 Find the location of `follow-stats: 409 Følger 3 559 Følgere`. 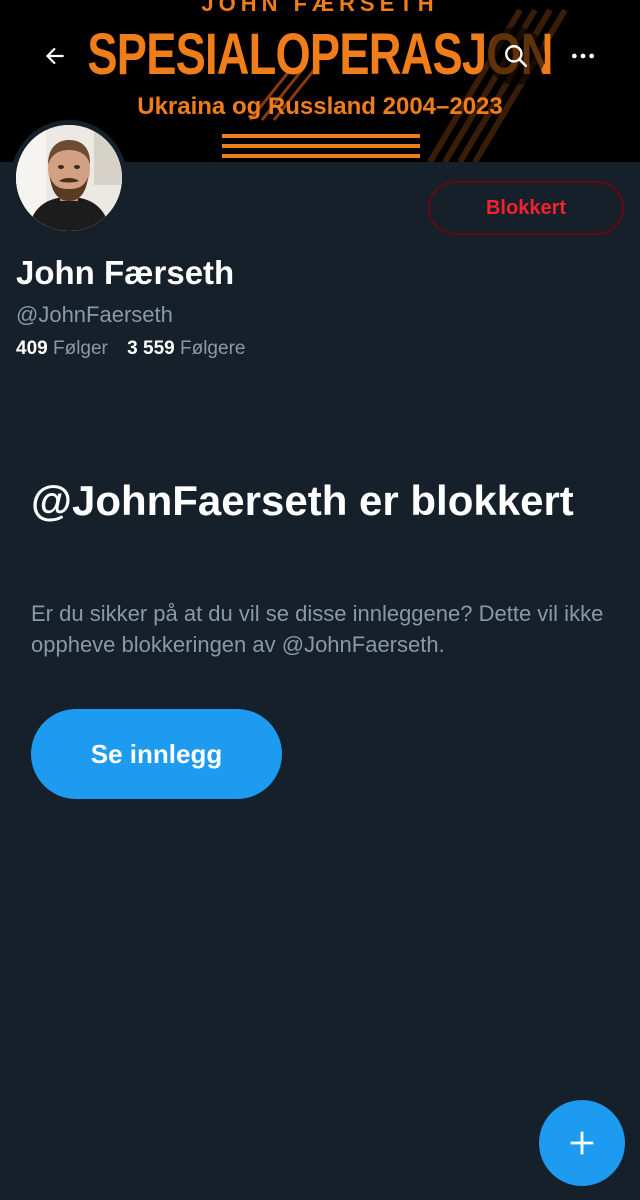

follow-stats: 409 Følger 3 559 Følgere is located at coordinates (137, 349).